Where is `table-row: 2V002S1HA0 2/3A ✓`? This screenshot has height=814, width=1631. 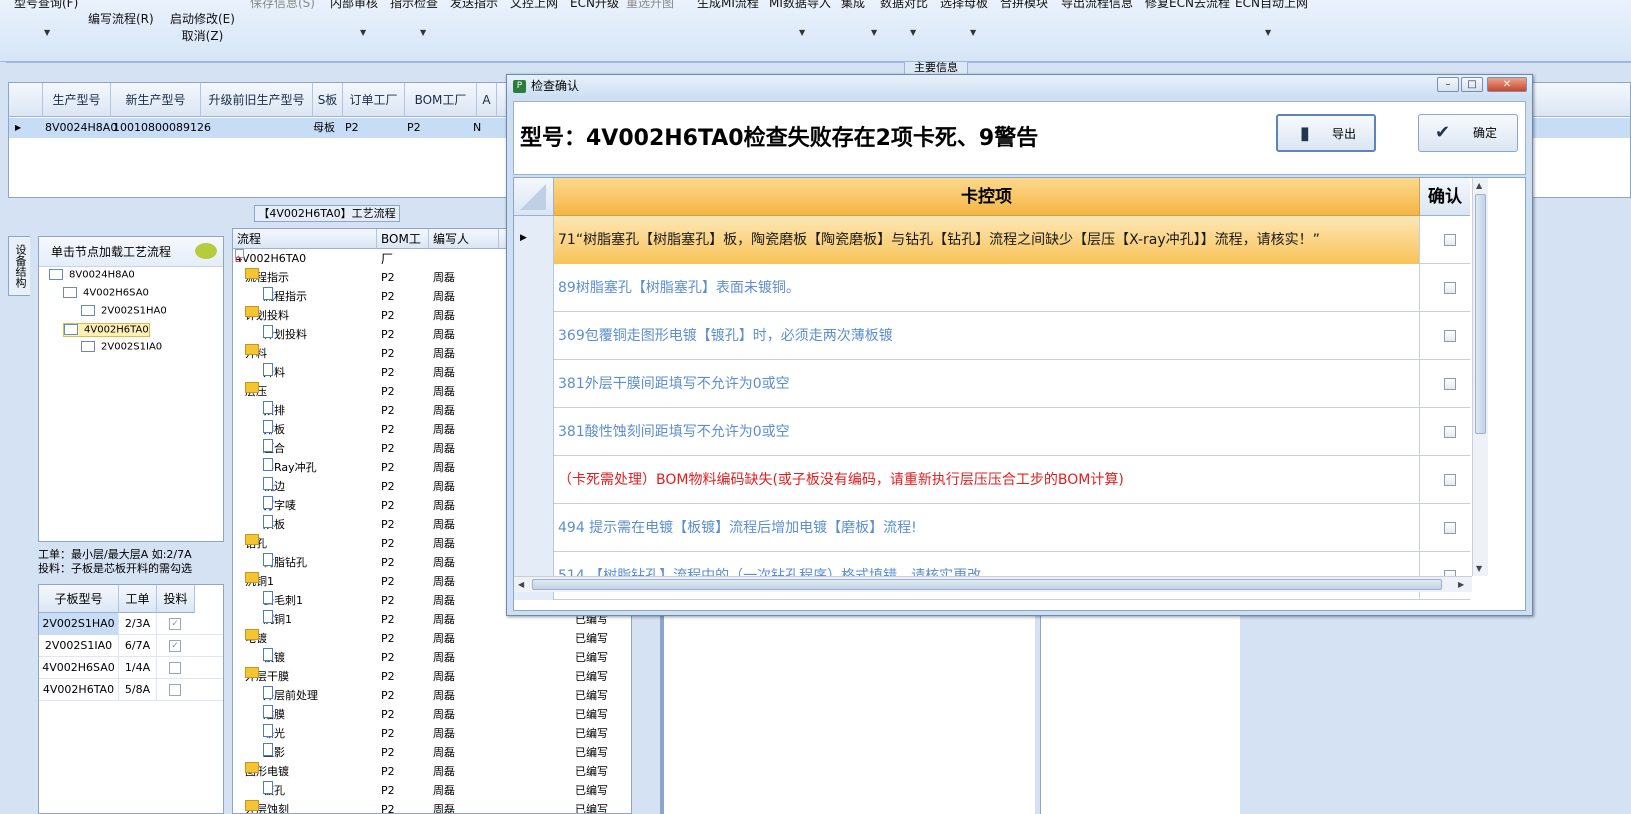 table-row: 2V002S1HA0 2/3A ✓ is located at coordinates (131, 624).